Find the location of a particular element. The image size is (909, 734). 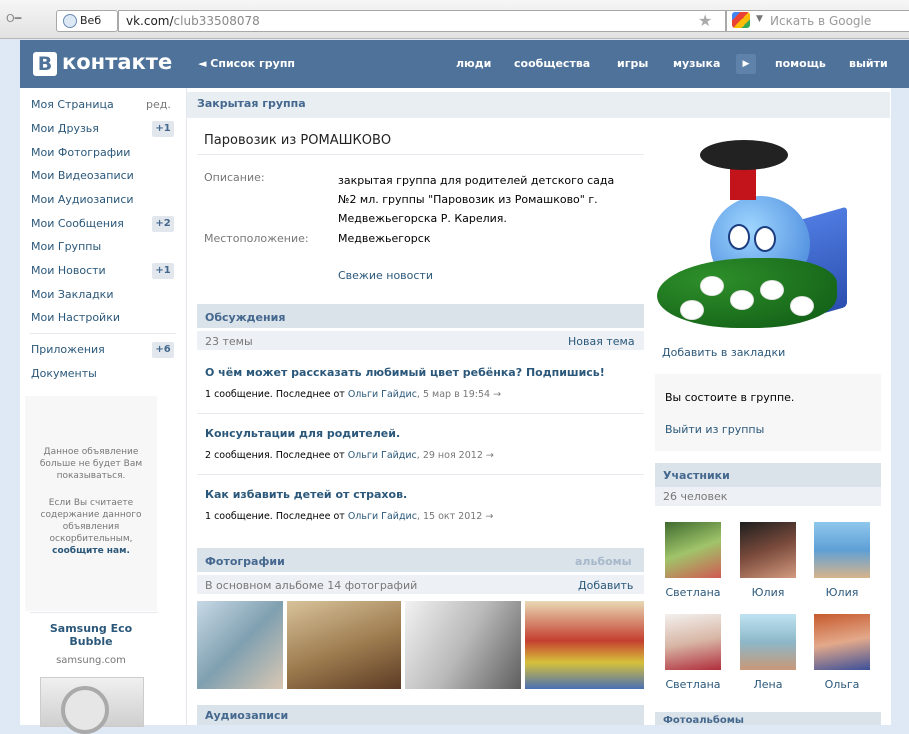

topics-count: 23 темы is located at coordinates (229, 341).